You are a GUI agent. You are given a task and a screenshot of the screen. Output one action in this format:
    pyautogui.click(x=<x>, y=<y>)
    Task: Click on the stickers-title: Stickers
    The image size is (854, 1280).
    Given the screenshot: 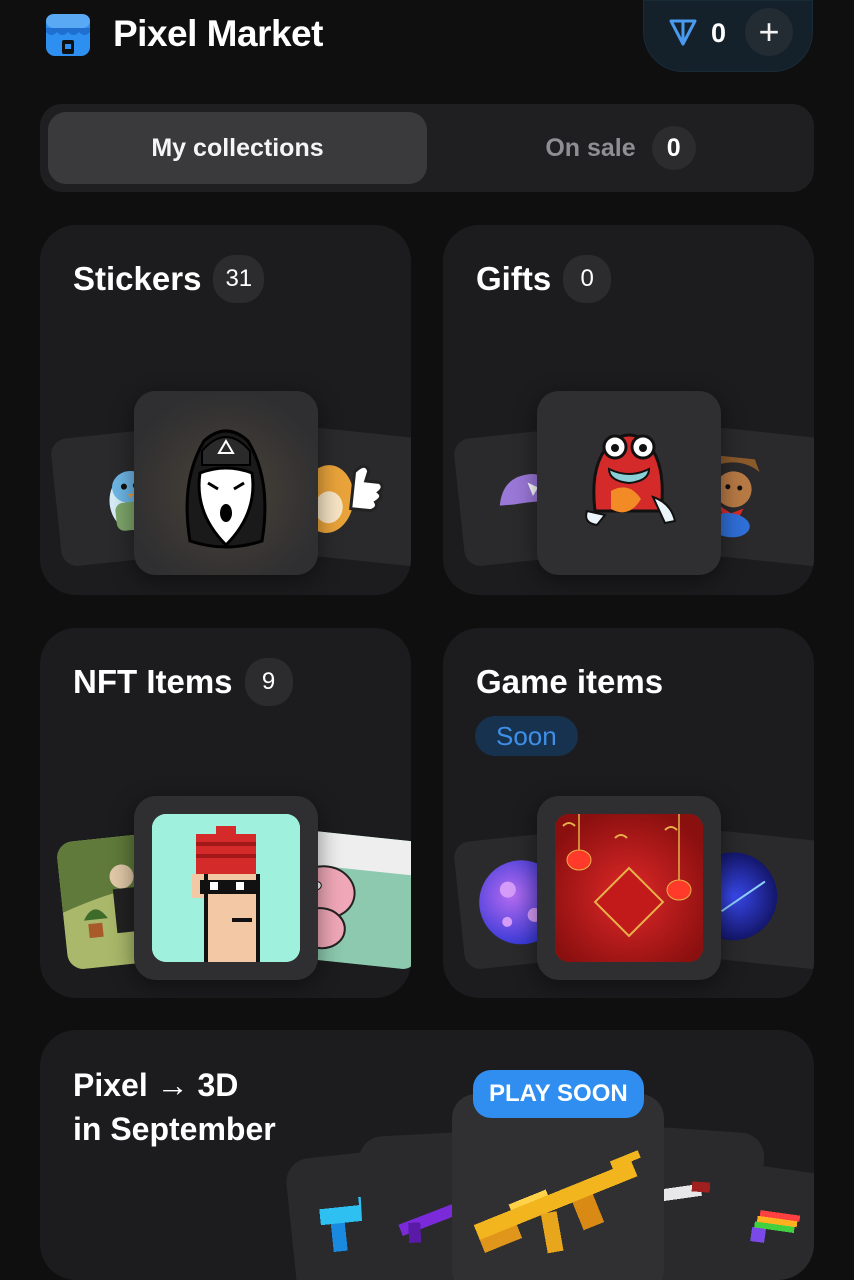 What is the action you would take?
    pyautogui.click(x=137, y=278)
    